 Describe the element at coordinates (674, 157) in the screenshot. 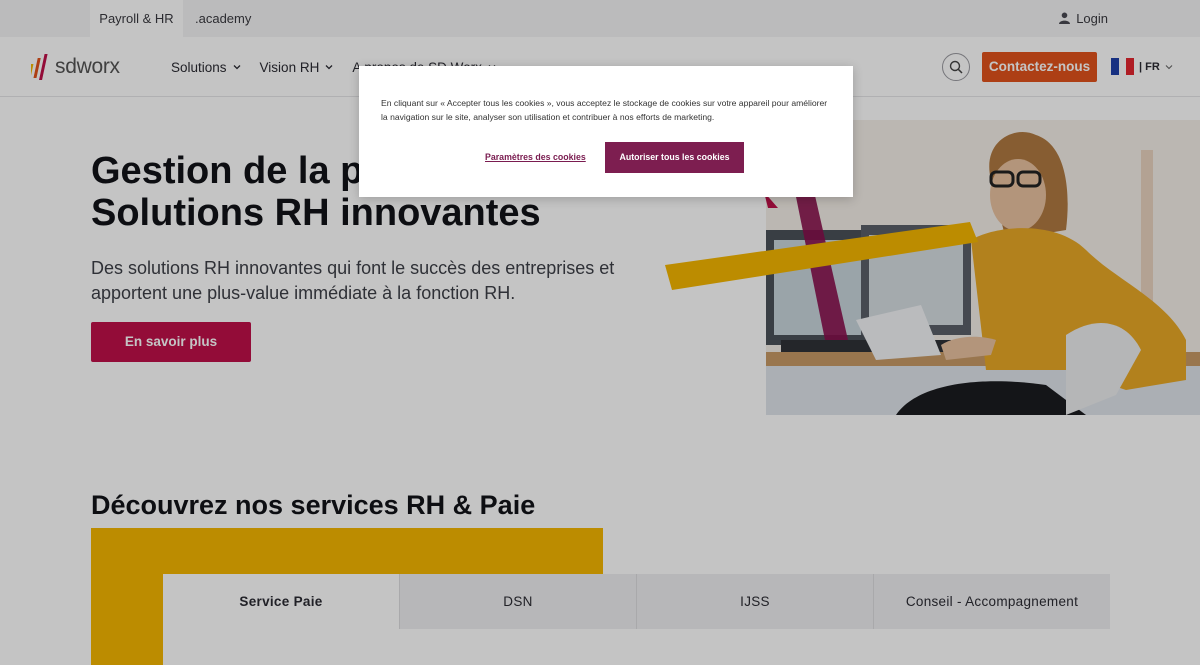

I see `accept-all-cookies-button: Autoriser tous les cookies` at that location.